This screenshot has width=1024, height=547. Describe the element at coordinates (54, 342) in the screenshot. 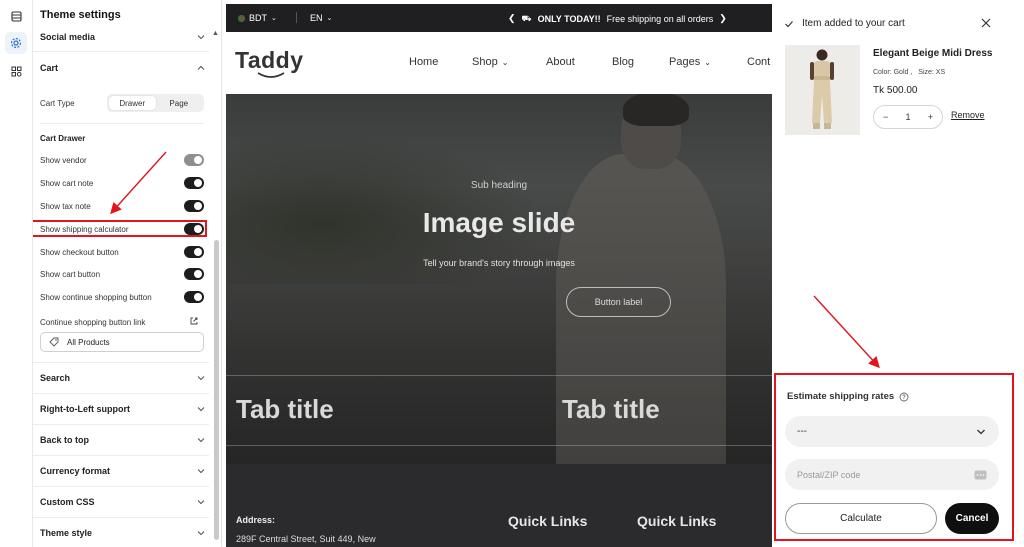

I see `tag-icon` at that location.